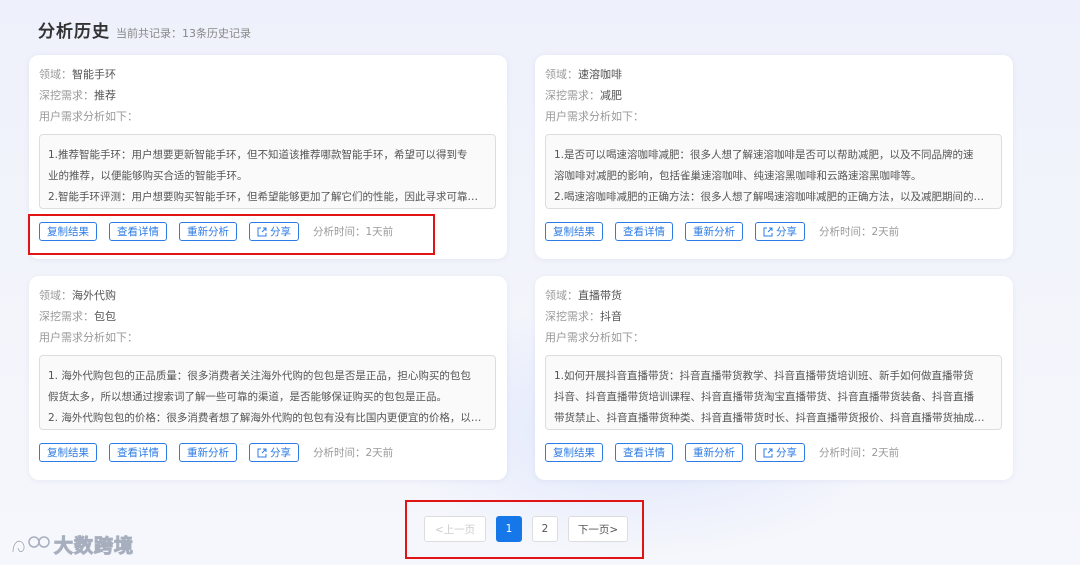  I want to click on page-1-button: 1, so click(509, 529).